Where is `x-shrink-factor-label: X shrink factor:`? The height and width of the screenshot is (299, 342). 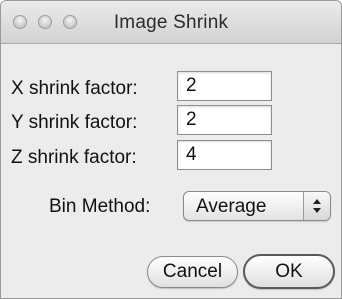
x-shrink-factor-label: X shrink factor: is located at coordinates (74, 88).